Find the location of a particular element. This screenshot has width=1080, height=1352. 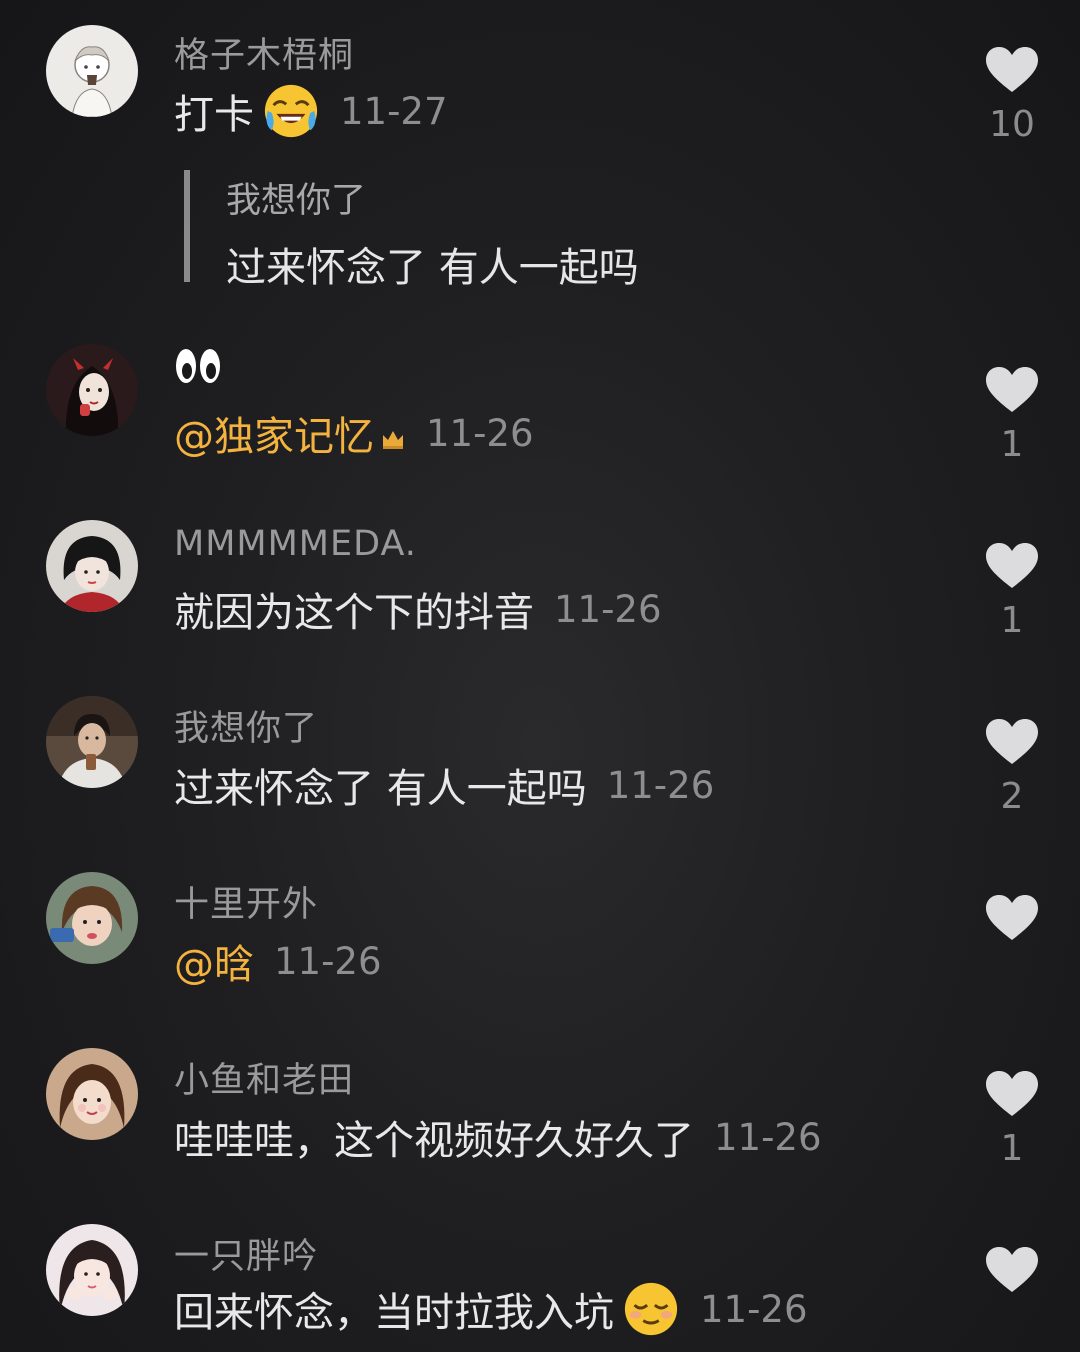

comment-date: 11-27 is located at coordinates (394, 111).